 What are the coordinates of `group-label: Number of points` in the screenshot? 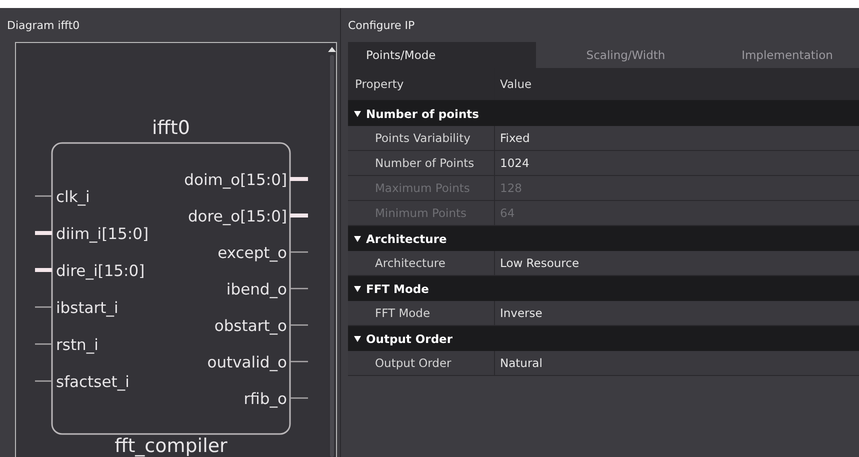 It's located at (423, 113).